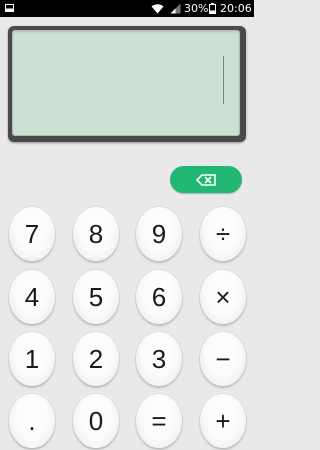  I want to click on plus-label: +, so click(223, 421).